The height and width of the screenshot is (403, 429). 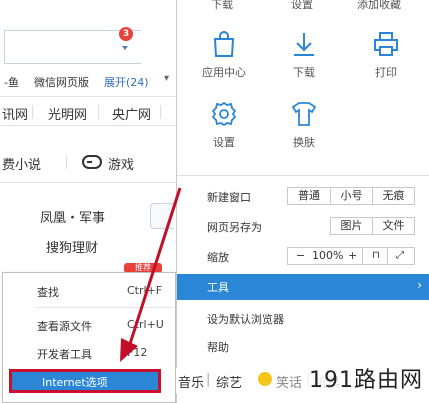 I want to click on new-window-small-button: 小号, so click(x=351, y=196).